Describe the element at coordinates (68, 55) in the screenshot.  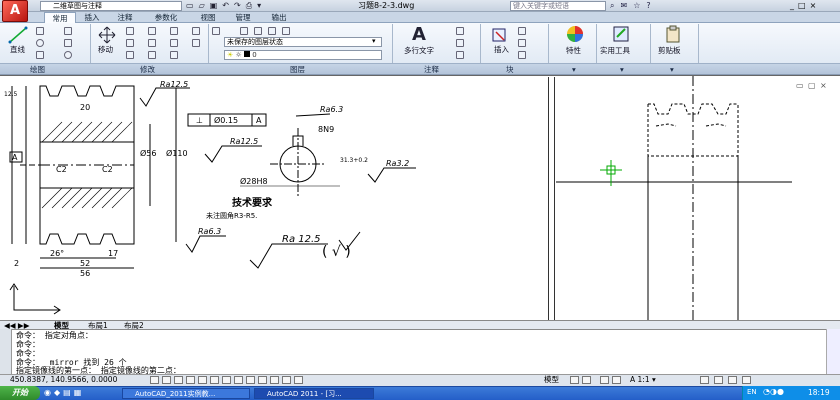
I see `ellipse-icon` at that location.